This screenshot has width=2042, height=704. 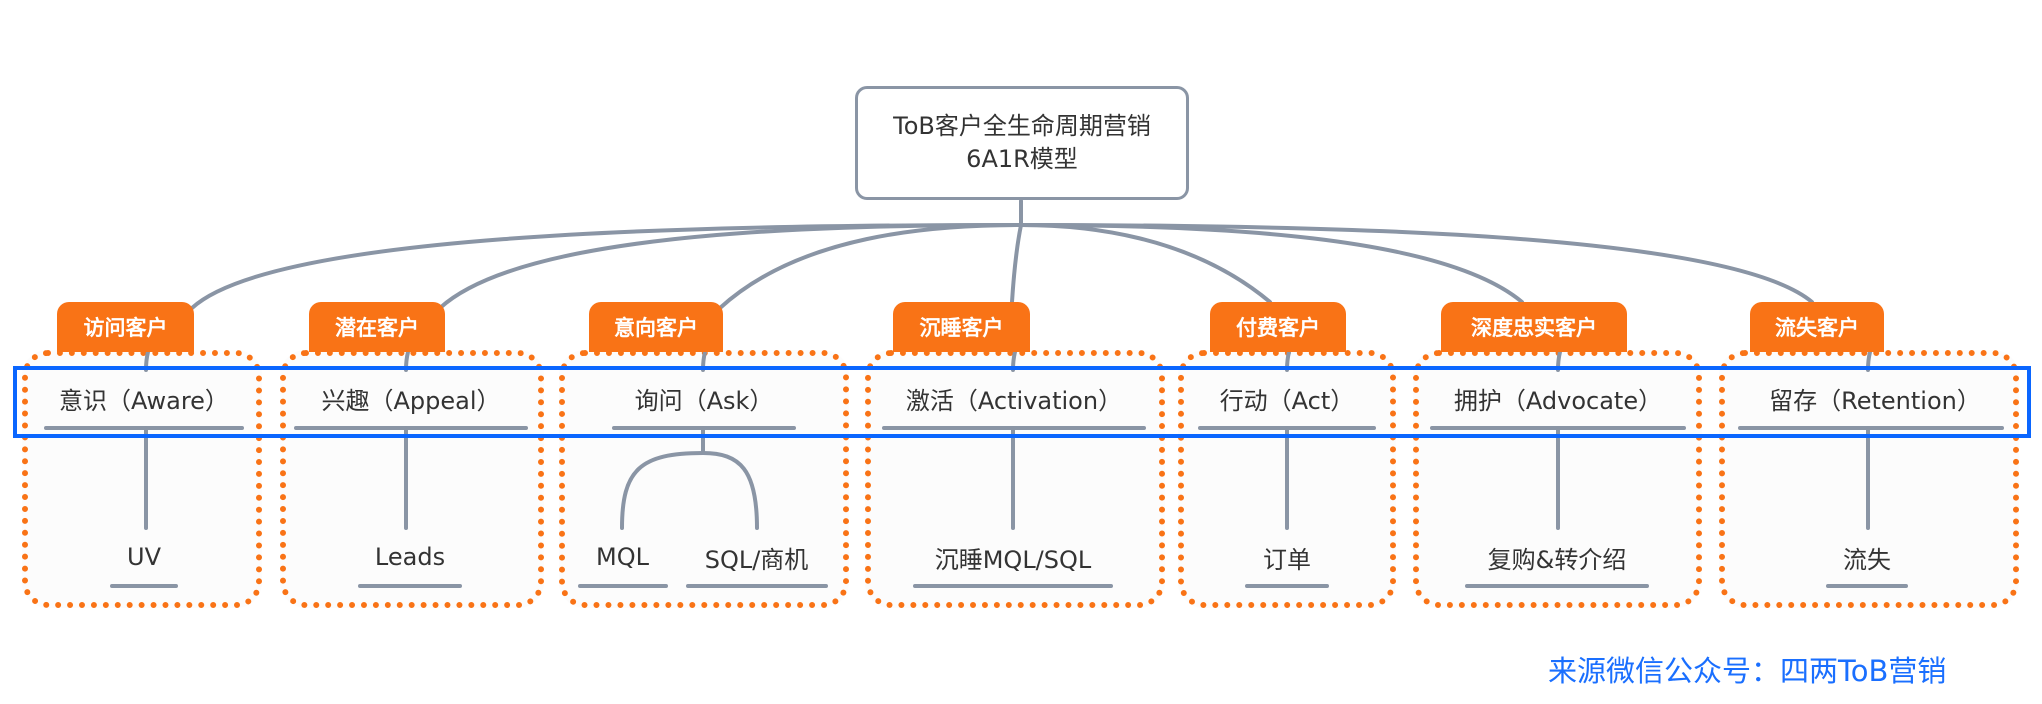 What do you see at coordinates (410, 557) in the screenshot?
I see `leaf-node-leads: Leads` at bounding box center [410, 557].